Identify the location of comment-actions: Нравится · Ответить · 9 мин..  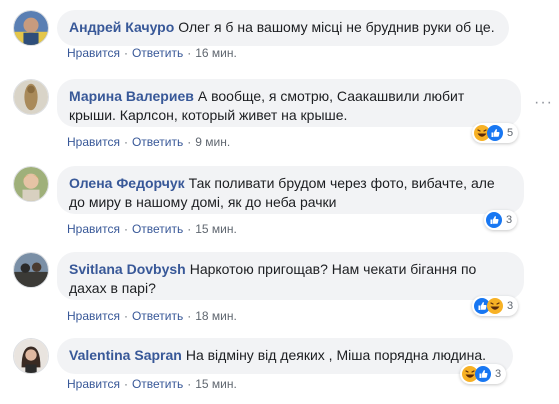
(149, 142).